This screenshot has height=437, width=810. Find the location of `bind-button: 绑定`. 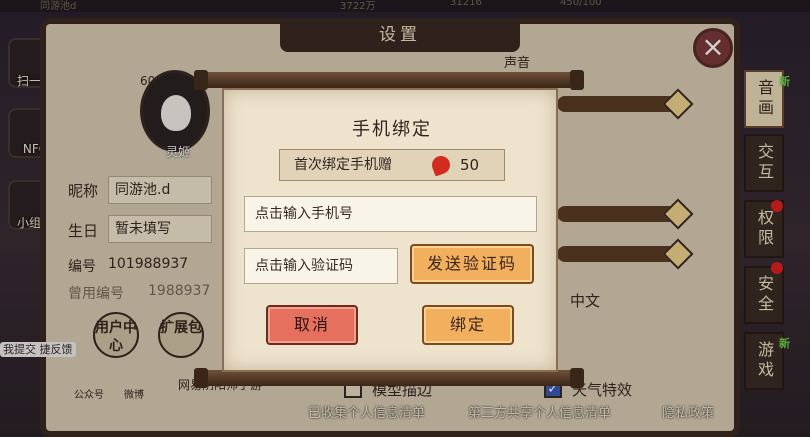

bind-button: 绑定 is located at coordinates (468, 325).